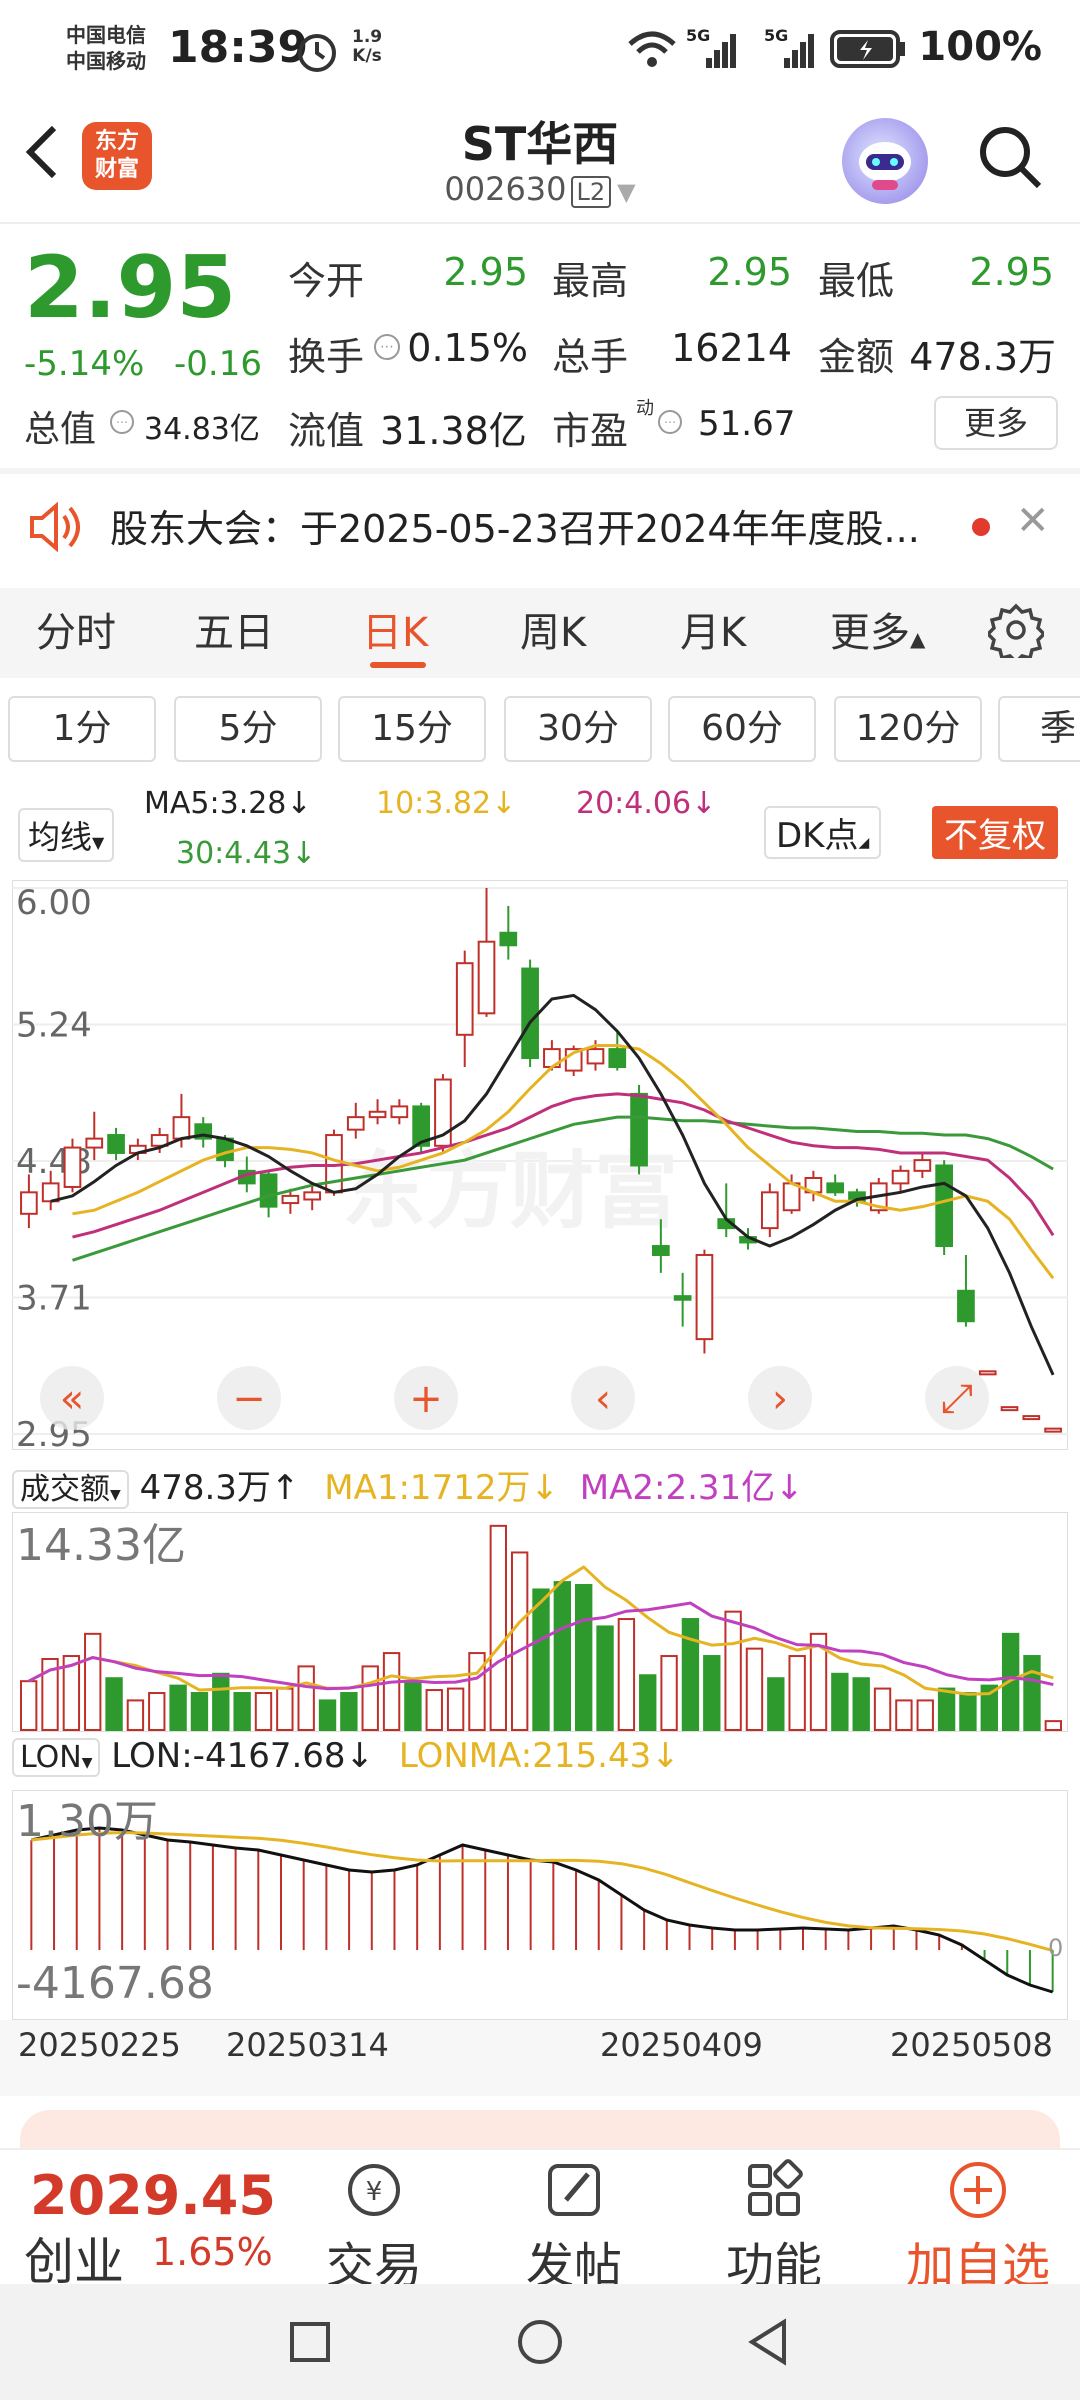 The height and width of the screenshot is (2400, 1080). Describe the element at coordinates (66, 835) in the screenshot. I see `ma-selector: 均线▼` at that location.